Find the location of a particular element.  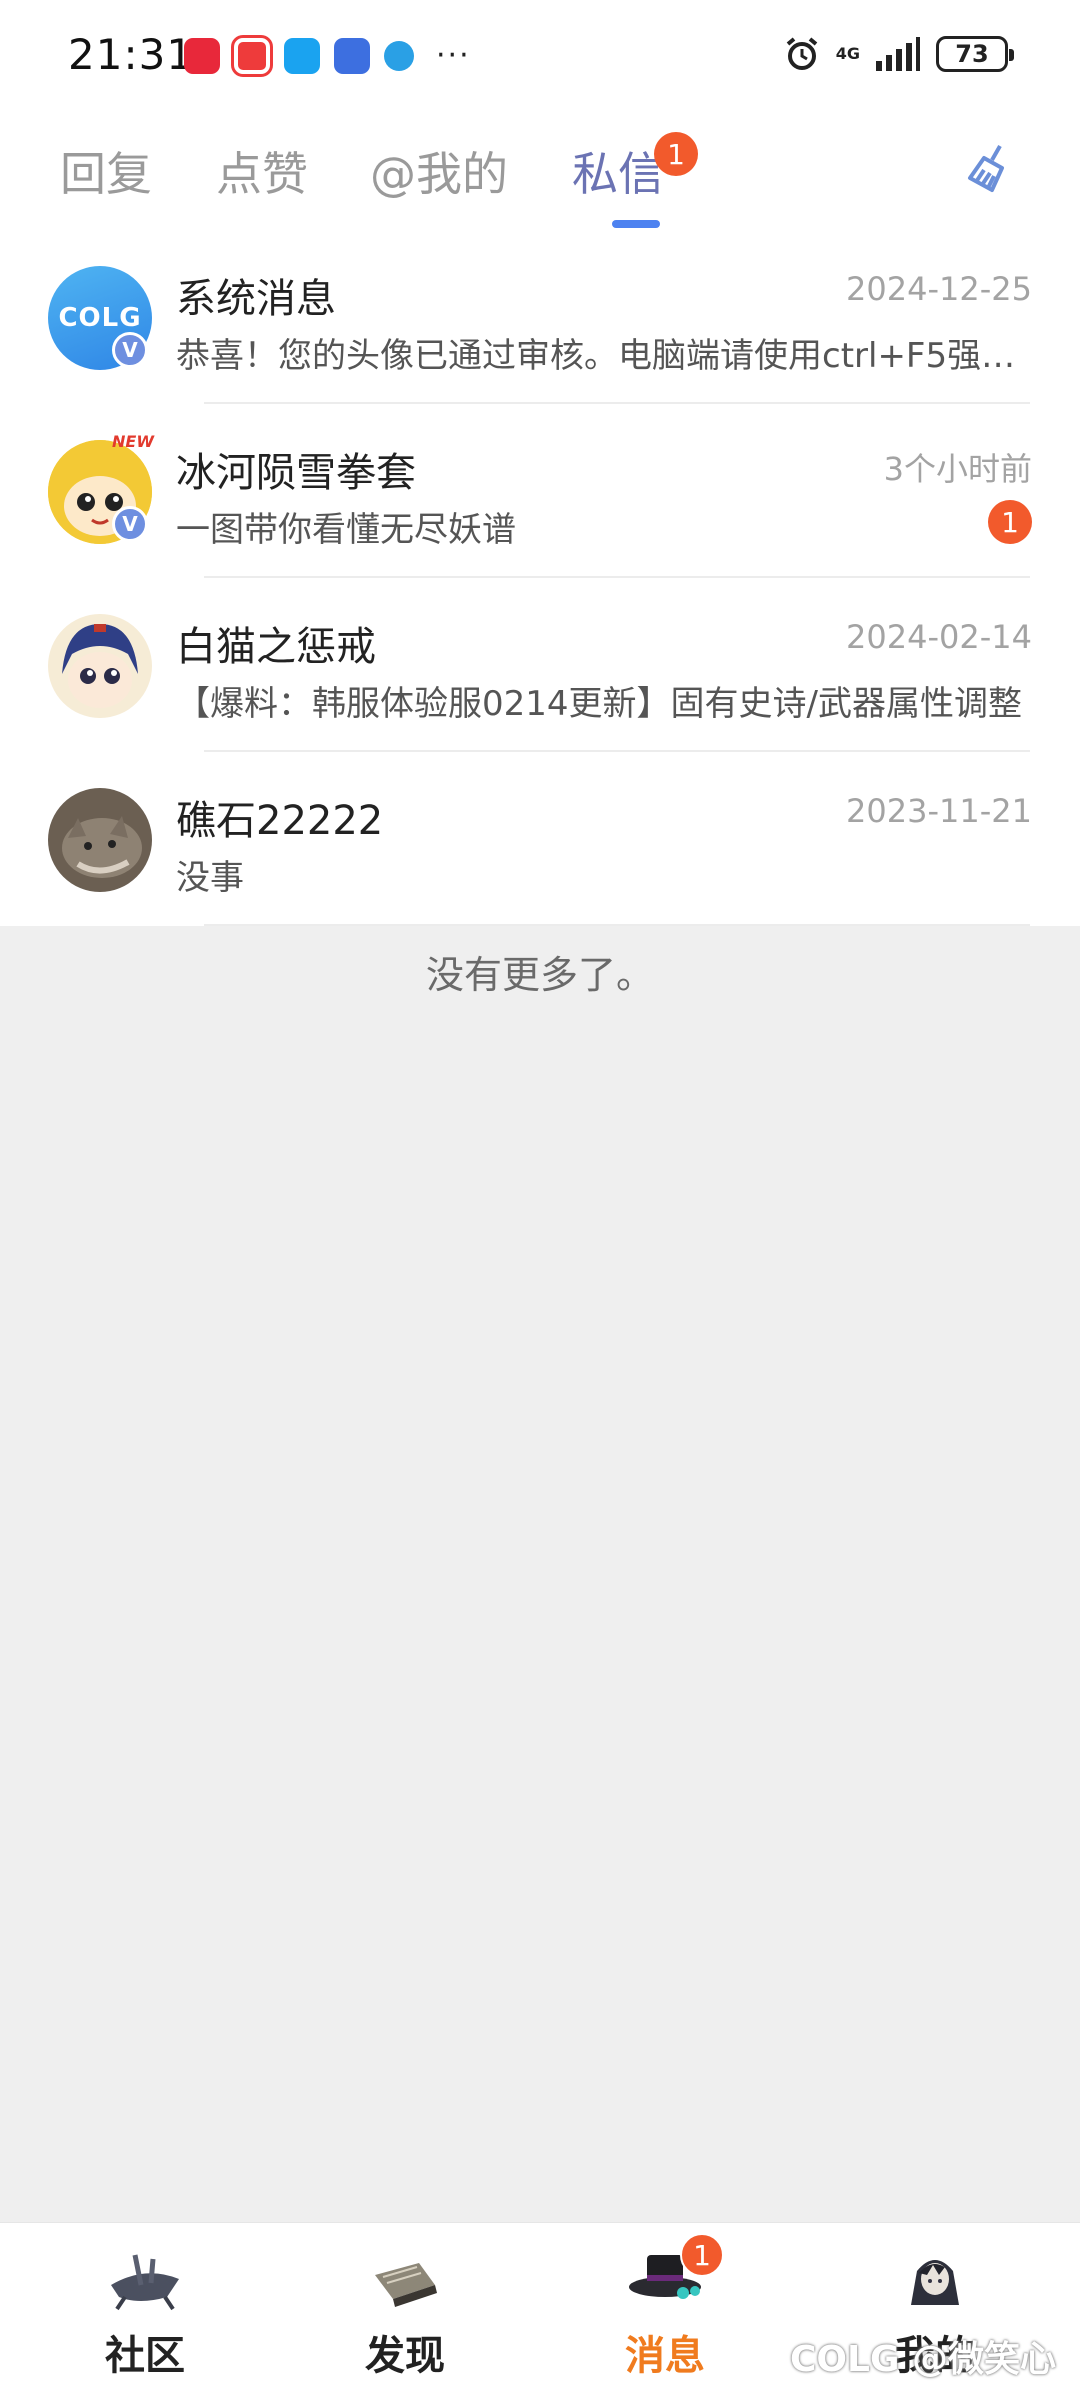

tab-private-messages-badge: 1 is located at coordinates (676, 154).